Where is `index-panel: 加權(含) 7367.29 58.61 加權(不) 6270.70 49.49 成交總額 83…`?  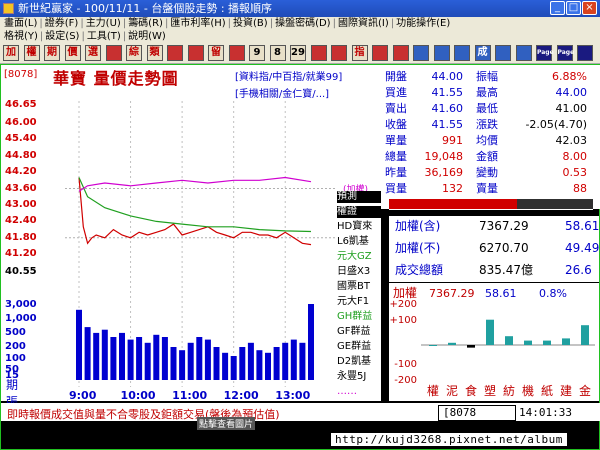
index-panel: 加權(含) 7367.29 58.61 加權(不) 6270.70 49.49 成交總額 83… is located at coordinates (494, 249).